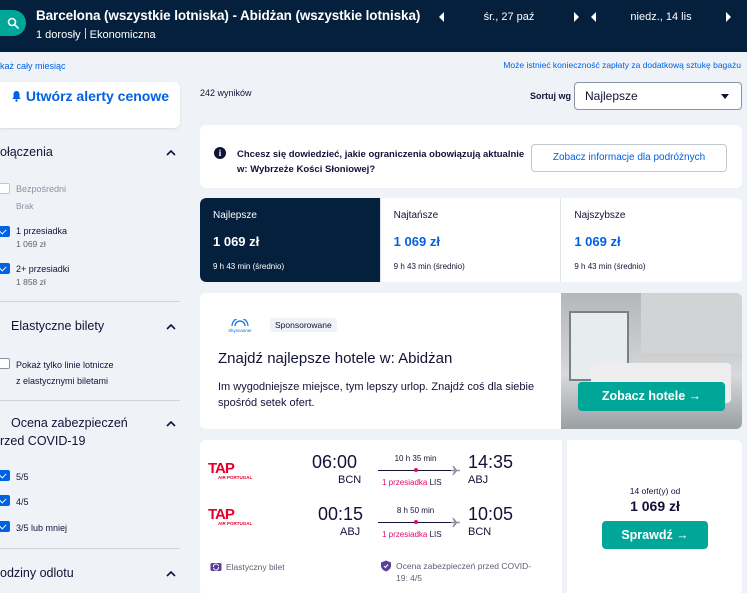 The image size is (747, 593). Describe the element at coordinates (478, 480) in the screenshot. I see `outbound-arrival-airport: ABJ` at that location.